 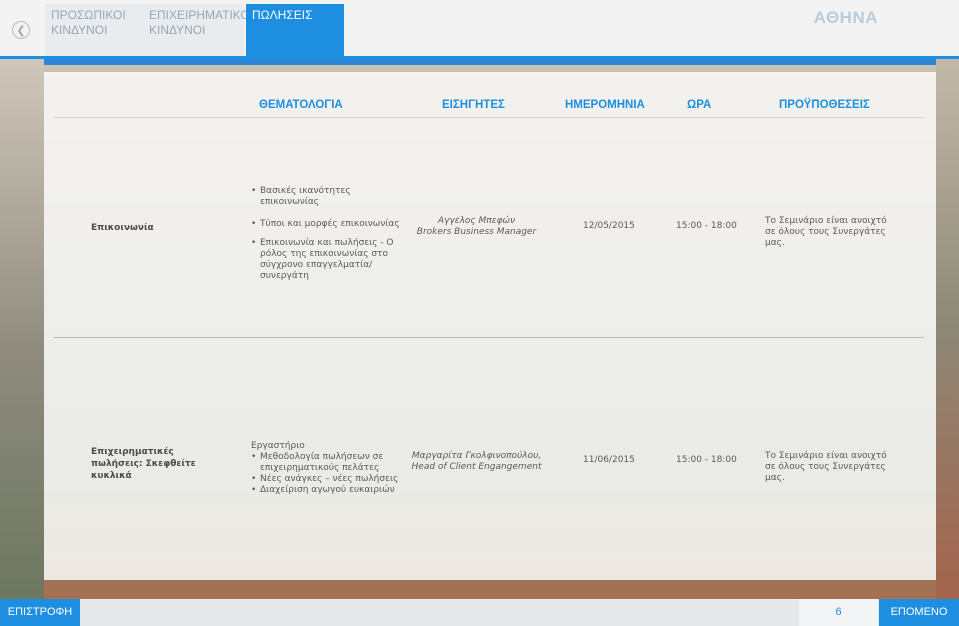 What do you see at coordinates (699, 105) in the screenshot?
I see `header-time: ΩΡΑ` at bounding box center [699, 105].